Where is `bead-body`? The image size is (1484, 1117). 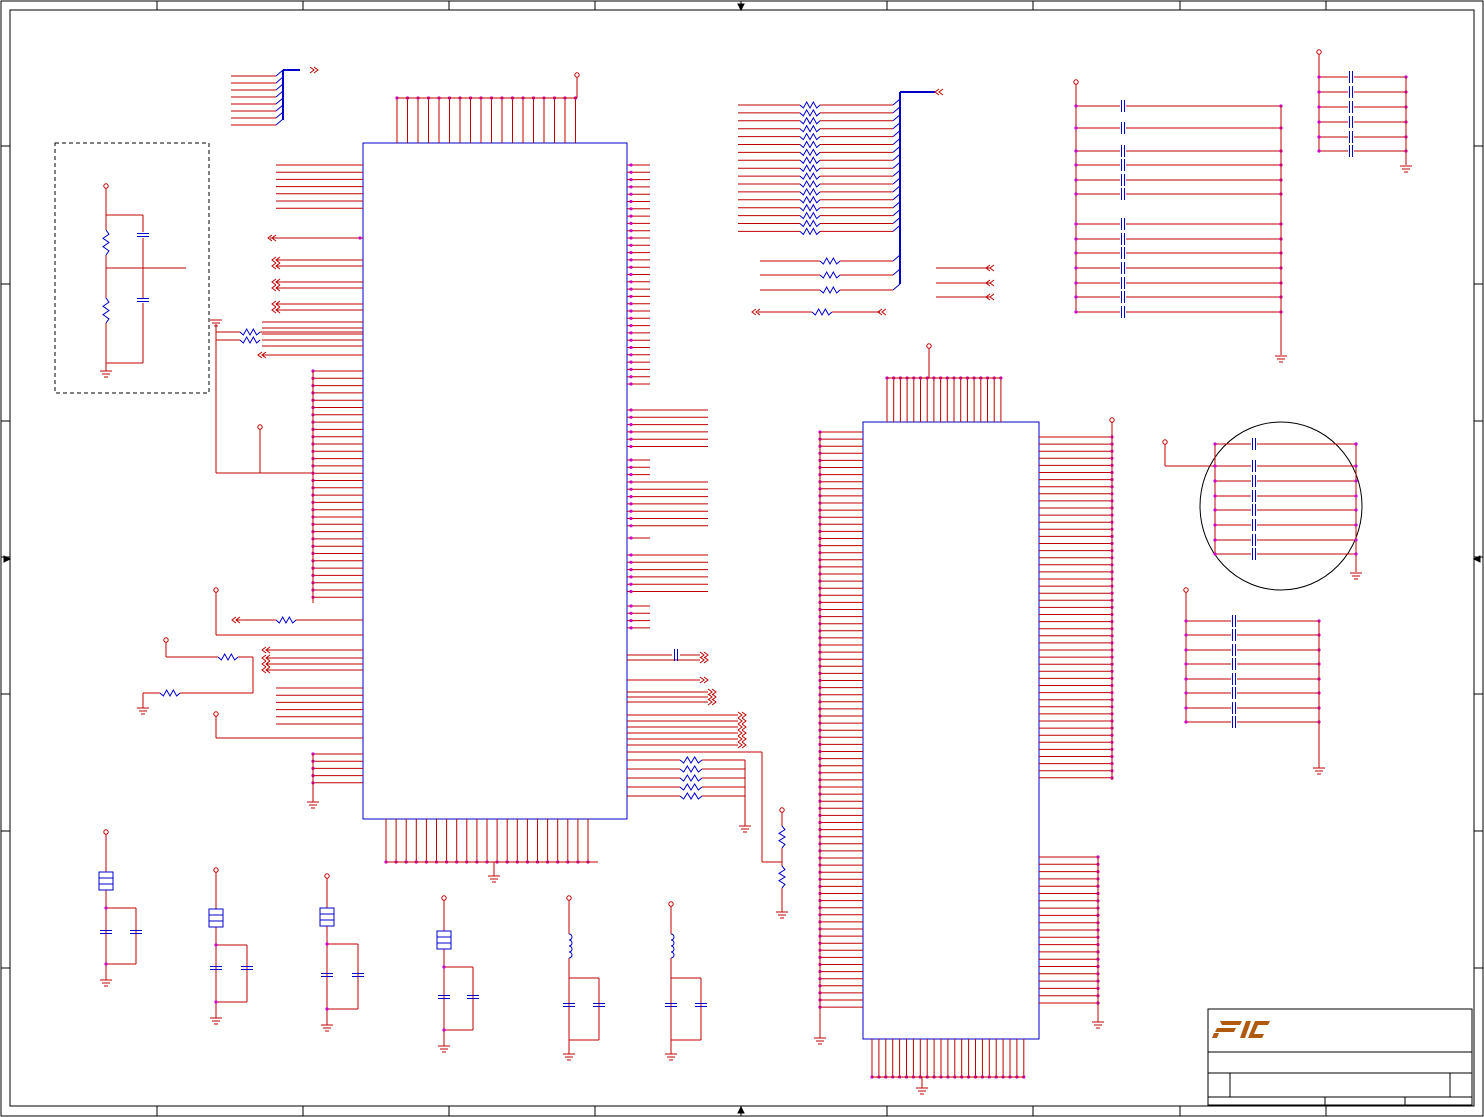
bead-body is located at coordinates (327, 917).